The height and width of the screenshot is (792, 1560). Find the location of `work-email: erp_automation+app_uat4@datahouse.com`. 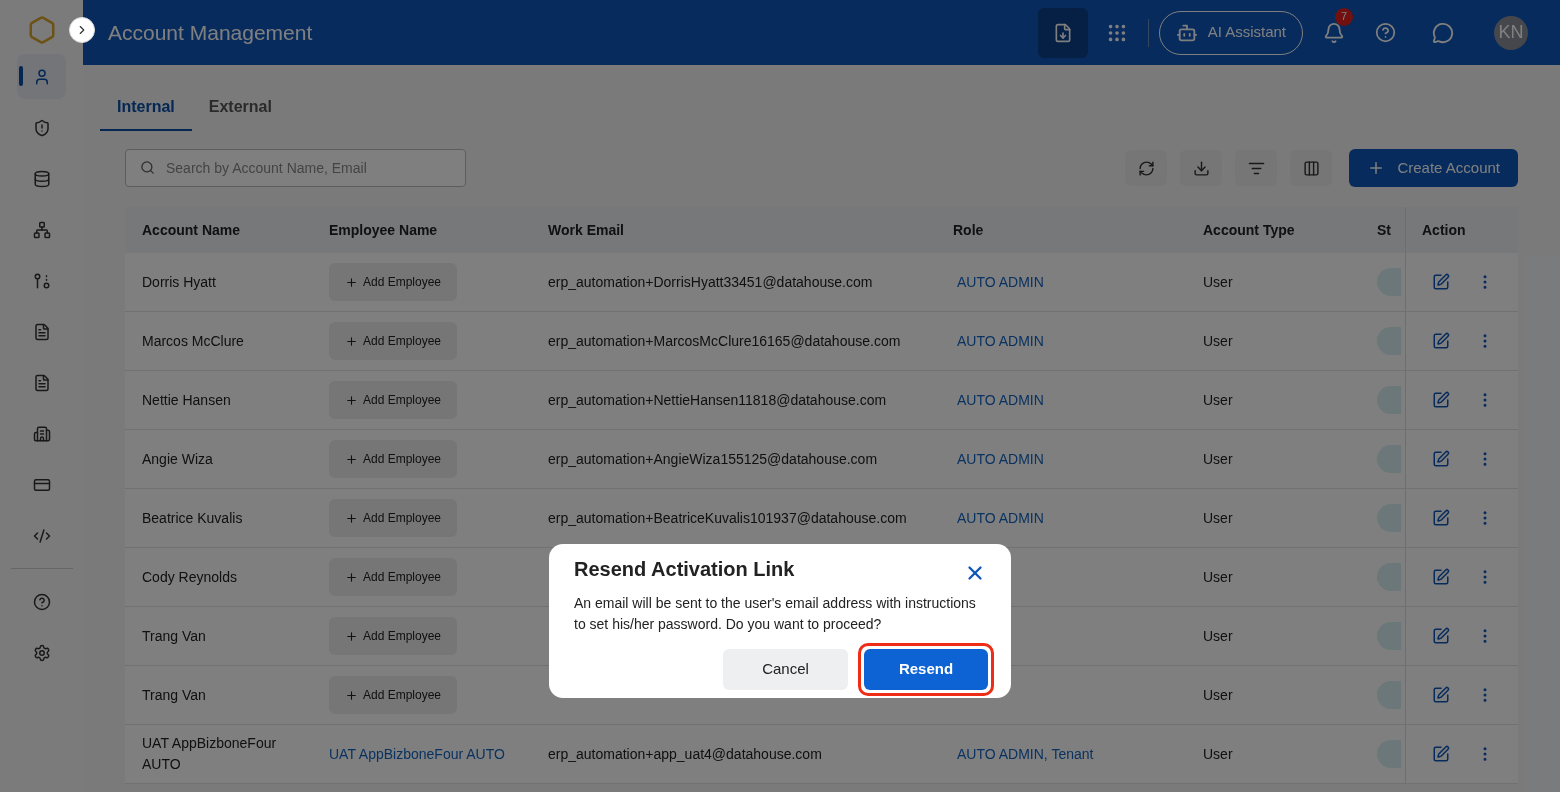

work-email: erp_automation+app_uat4@datahouse.com is located at coordinates (685, 753).